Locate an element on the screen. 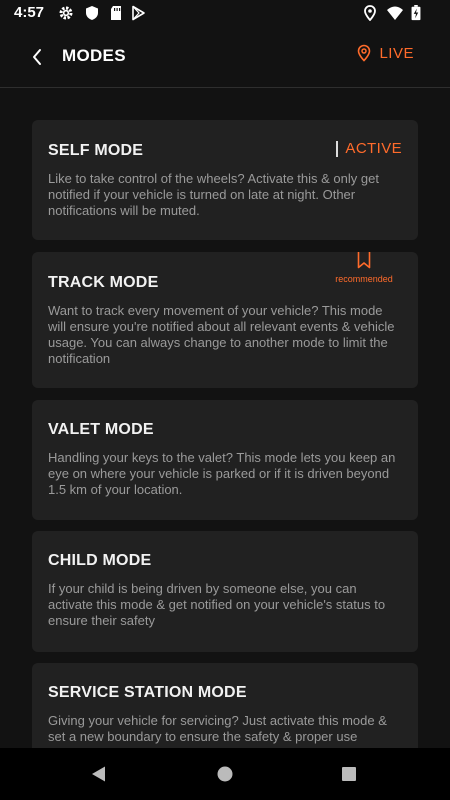 This screenshot has width=450, height=800. nav-recents-button is located at coordinates (349, 774).